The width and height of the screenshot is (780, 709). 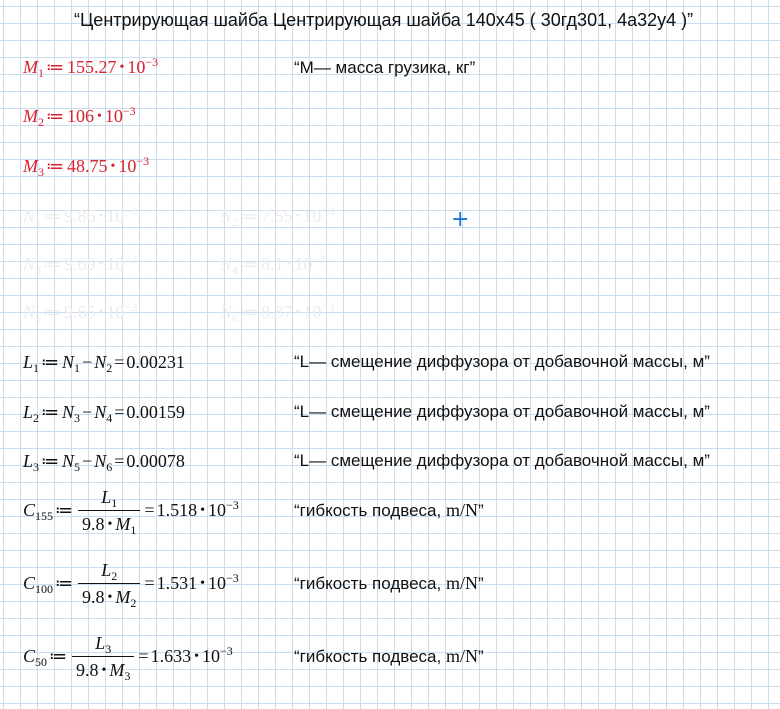 I want to click on equals-operator: =, so click(x=143, y=656).